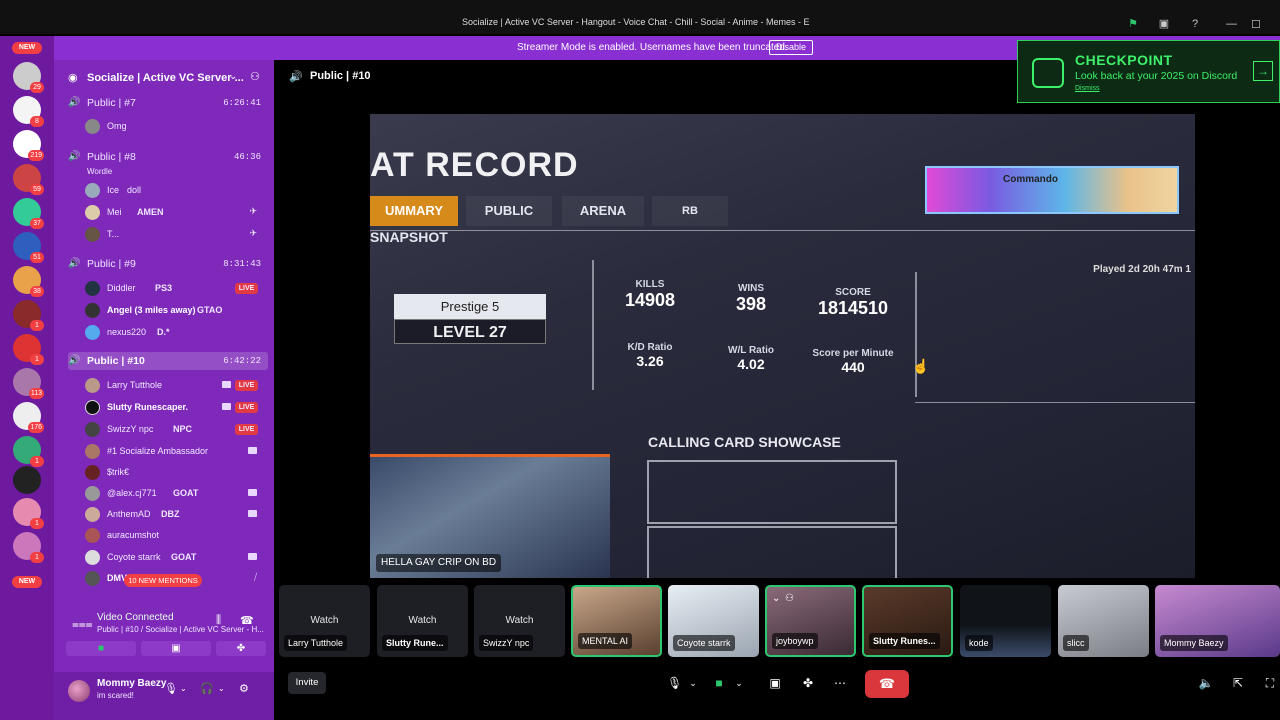 The width and height of the screenshot is (1280, 720). What do you see at coordinates (1103, 621) in the screenshot?
I see `video-tile: slicc` at bounding box center [1103, 621].